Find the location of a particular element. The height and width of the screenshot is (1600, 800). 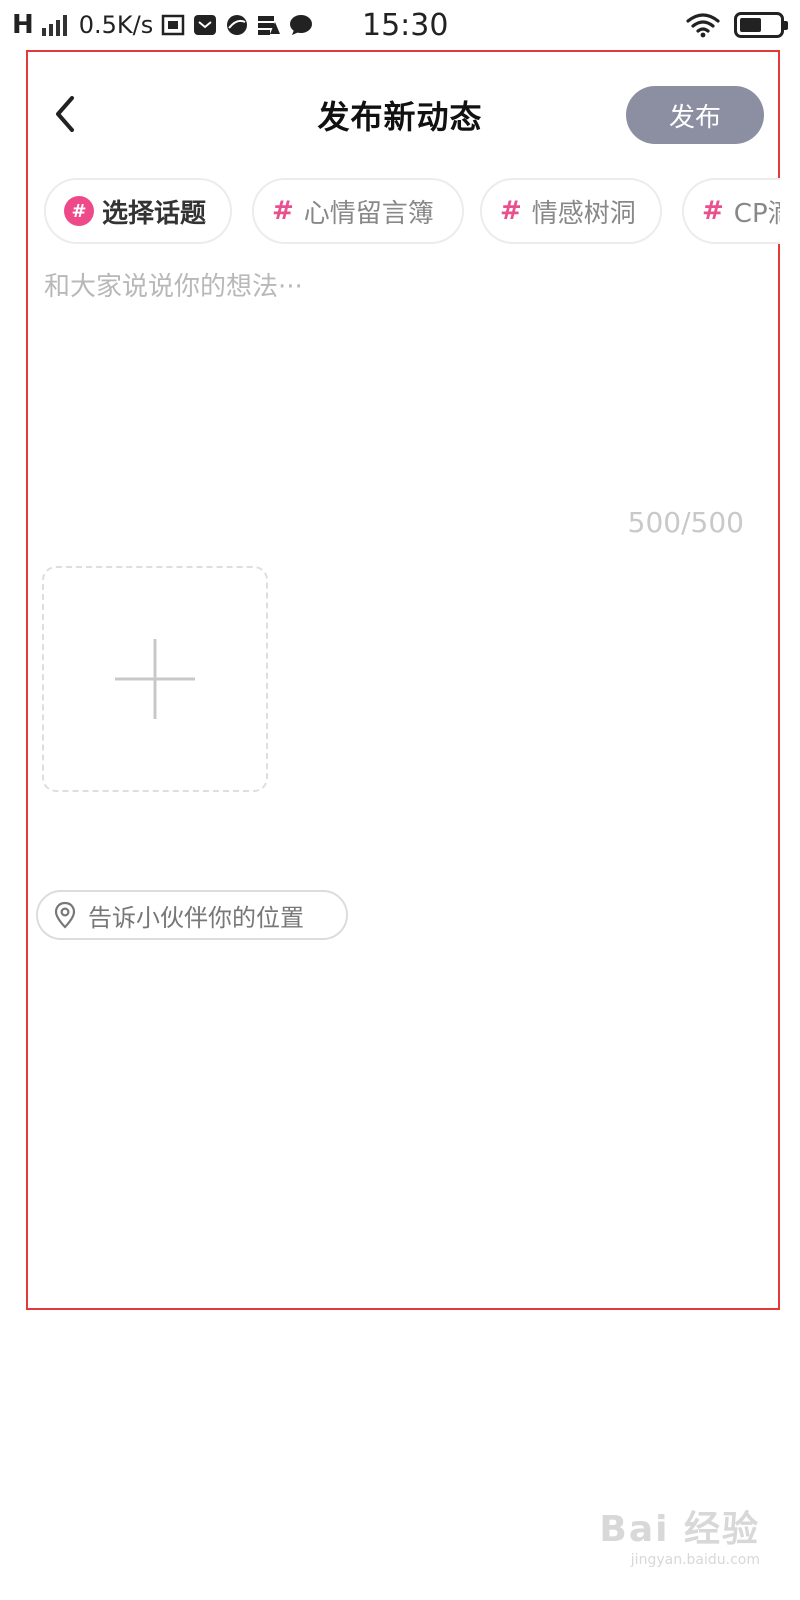

topic-chip: # CP滴 is located at coordinates (731, 211).